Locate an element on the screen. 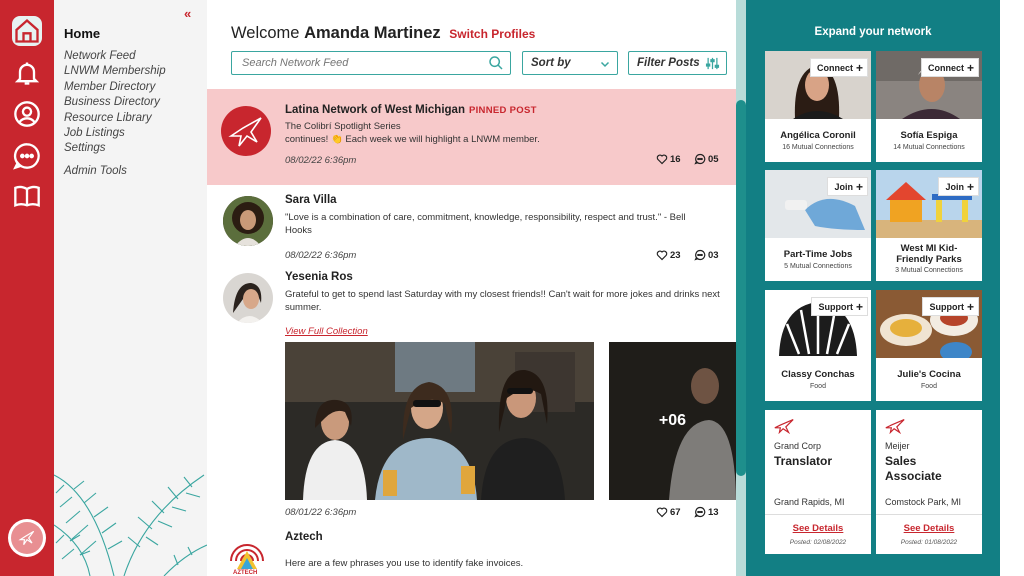 The height and width of the screenshot is (576, 1024). colibri-icon is located at coordinates (784, 426).